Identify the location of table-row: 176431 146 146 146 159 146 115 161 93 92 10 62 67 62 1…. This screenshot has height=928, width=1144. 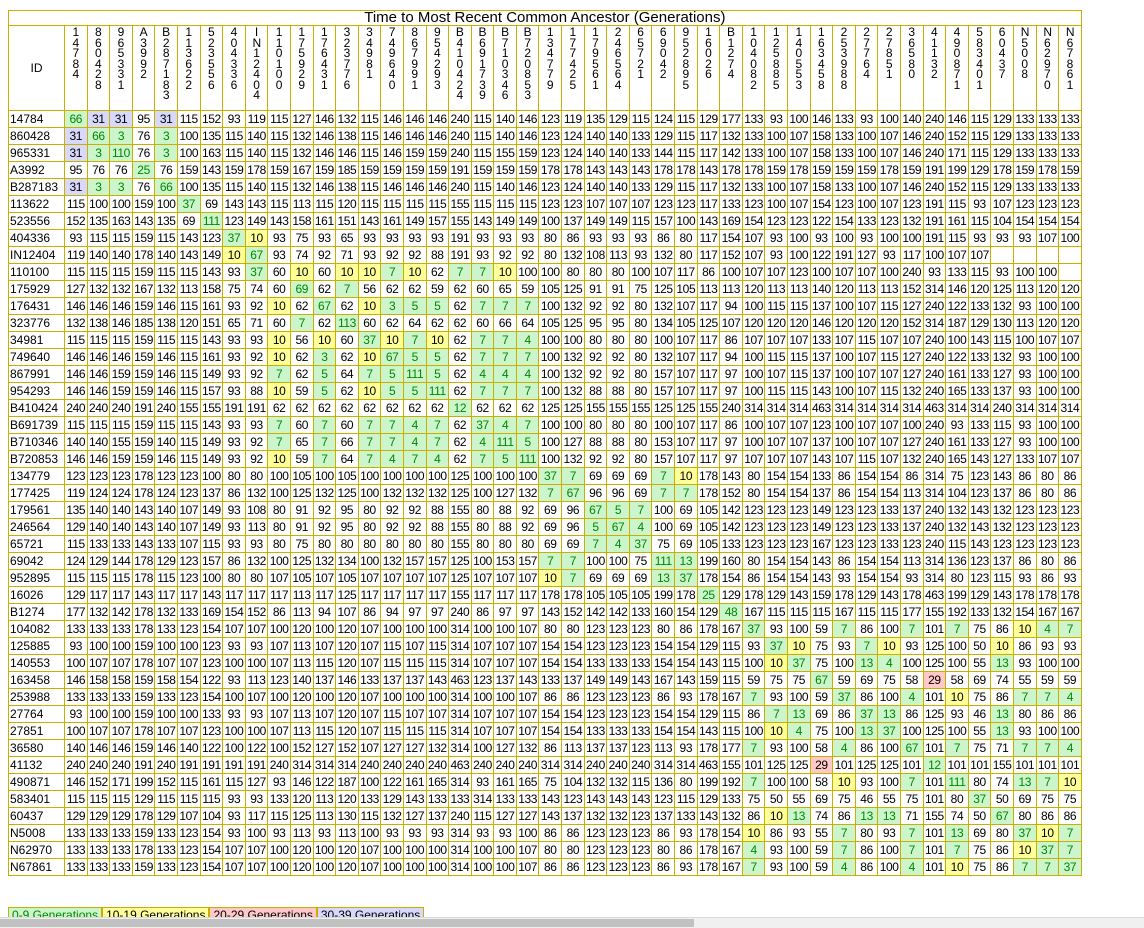
(545, 306).